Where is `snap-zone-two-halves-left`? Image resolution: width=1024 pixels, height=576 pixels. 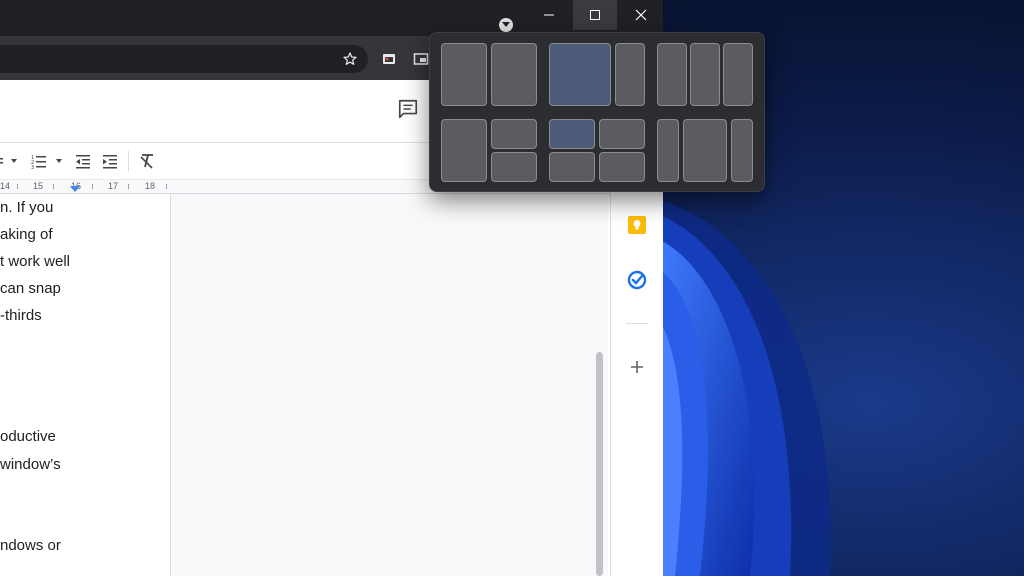 snap-zone-two-halves-left is located at coordinates (464, 74).